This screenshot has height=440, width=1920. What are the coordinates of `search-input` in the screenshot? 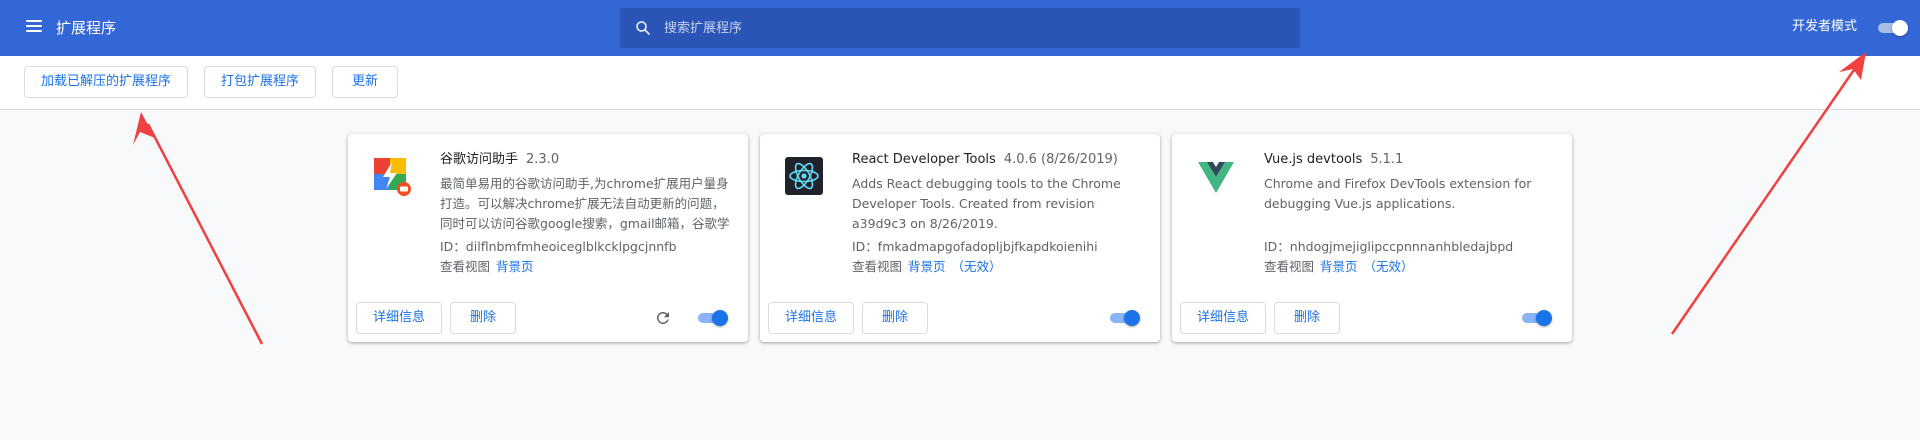 It's located at (974, 28).